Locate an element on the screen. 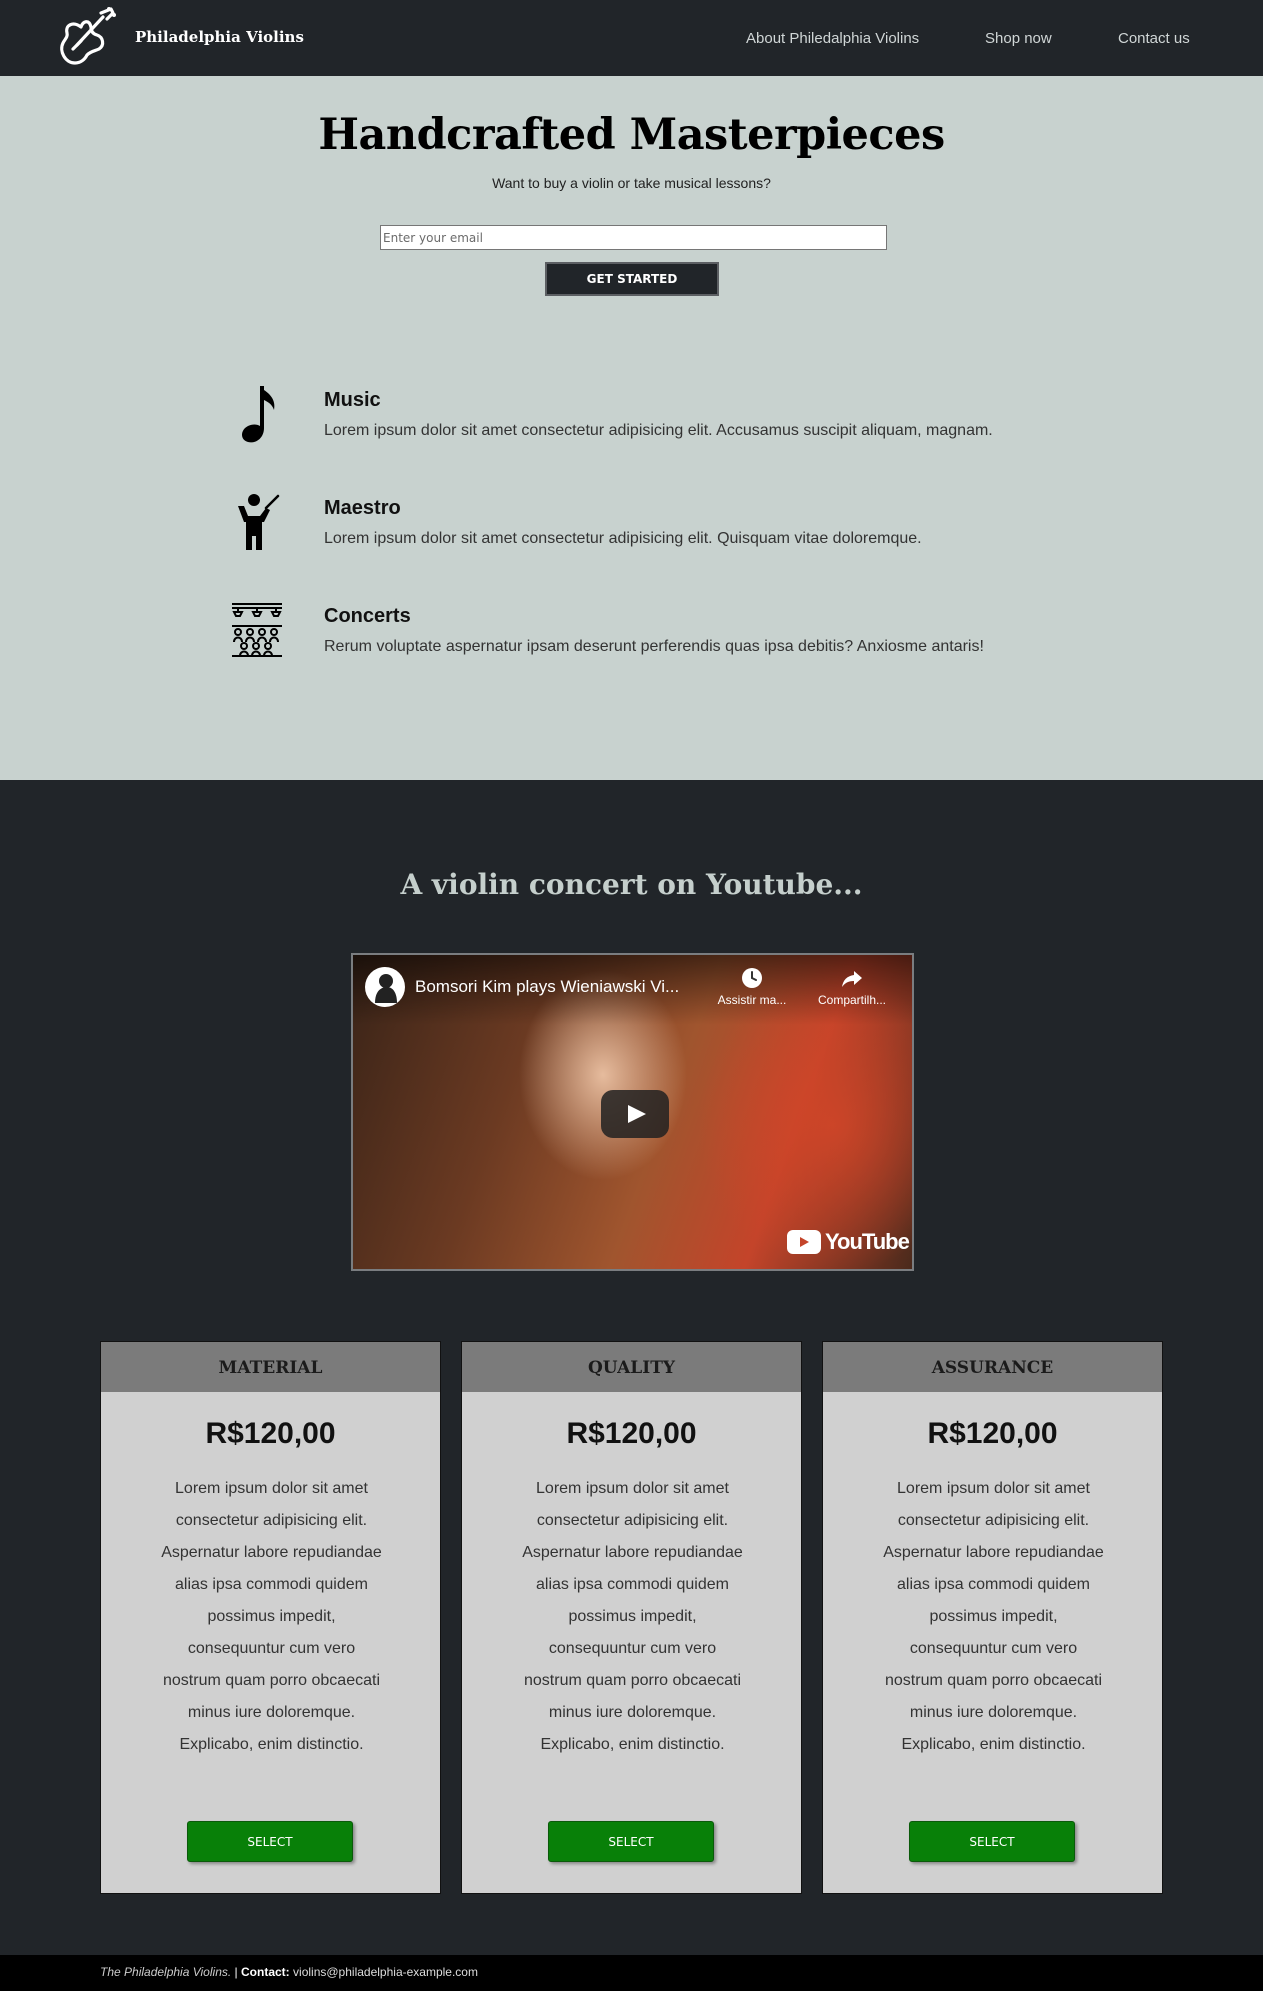 Image resolution: width=1263 pixels, height=1991 pixels. nav-link-about: About Philedalphia Violins is located at coordinates (832, 38).